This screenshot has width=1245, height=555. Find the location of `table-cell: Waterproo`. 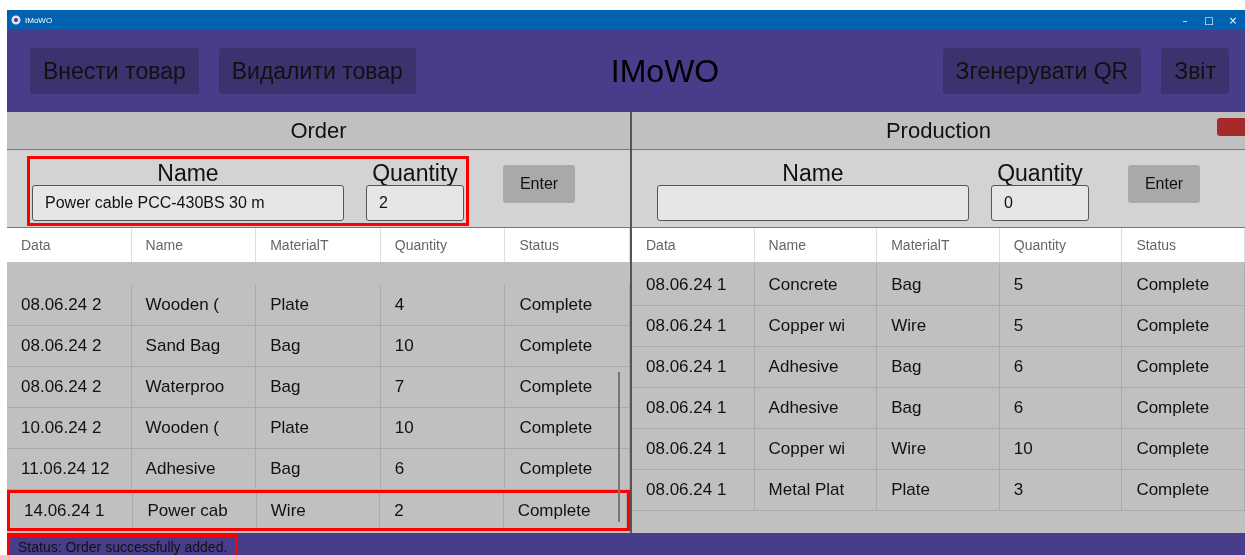

table-cell: Waterproo is located at coordinates (194, 387).